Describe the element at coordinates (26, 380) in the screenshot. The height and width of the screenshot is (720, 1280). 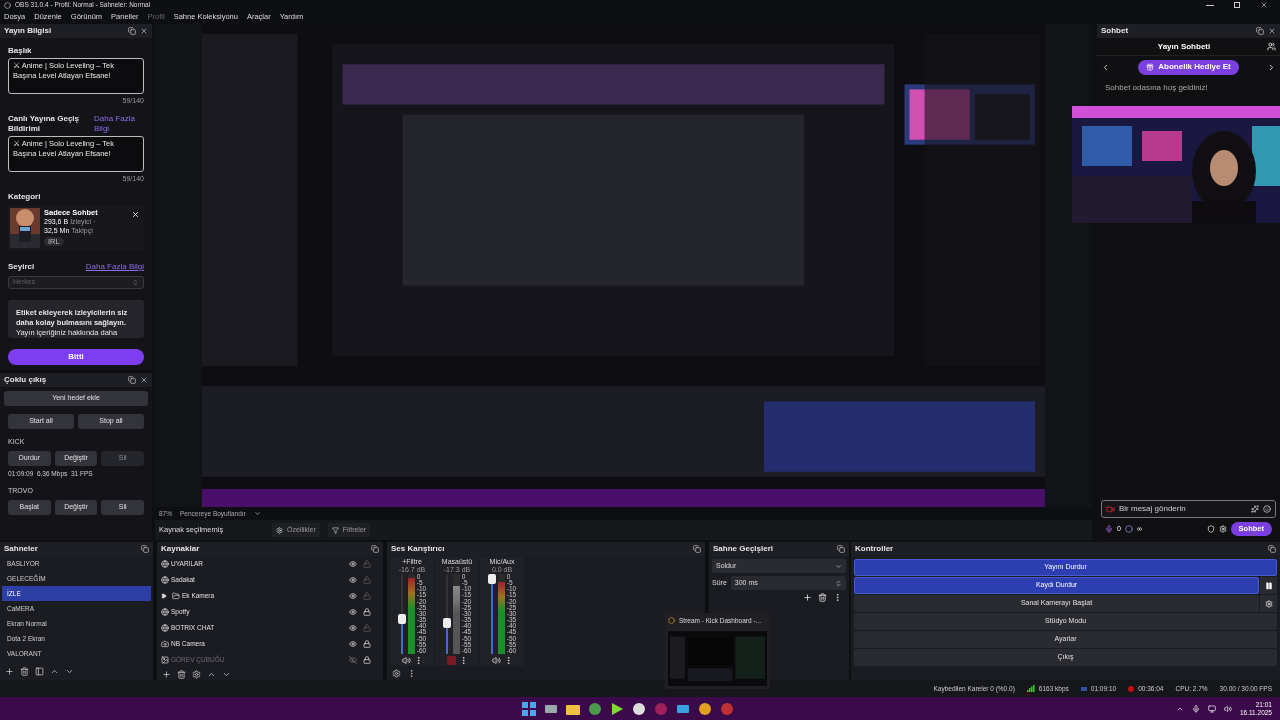
I see `dock-title: Çoklu çıkış` at that location.